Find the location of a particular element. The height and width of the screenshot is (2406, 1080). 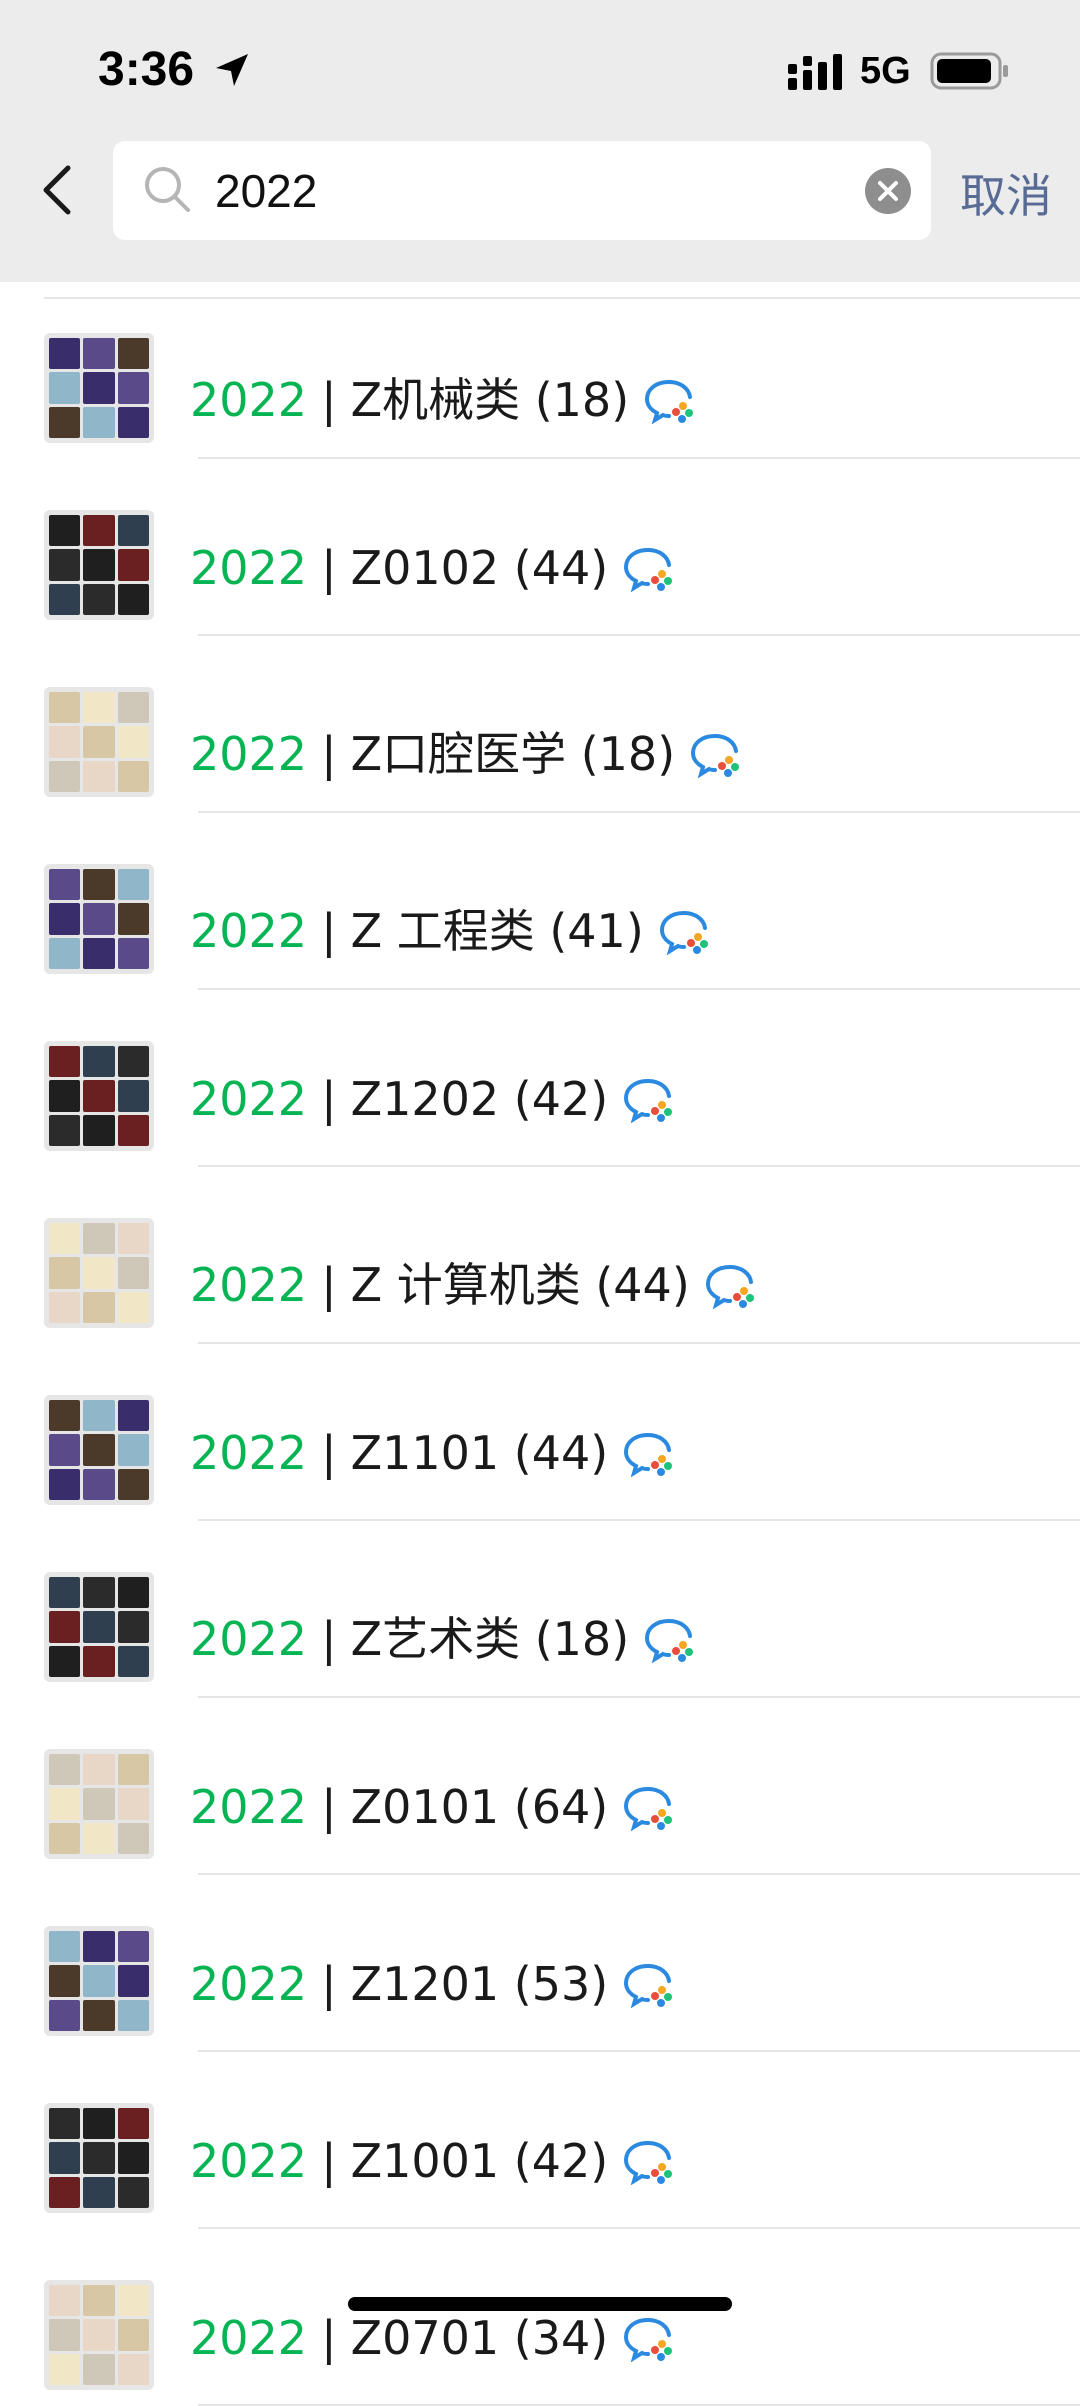

result-title: 2022 | Z机械类 (18) is located at coordinates (442, 397).